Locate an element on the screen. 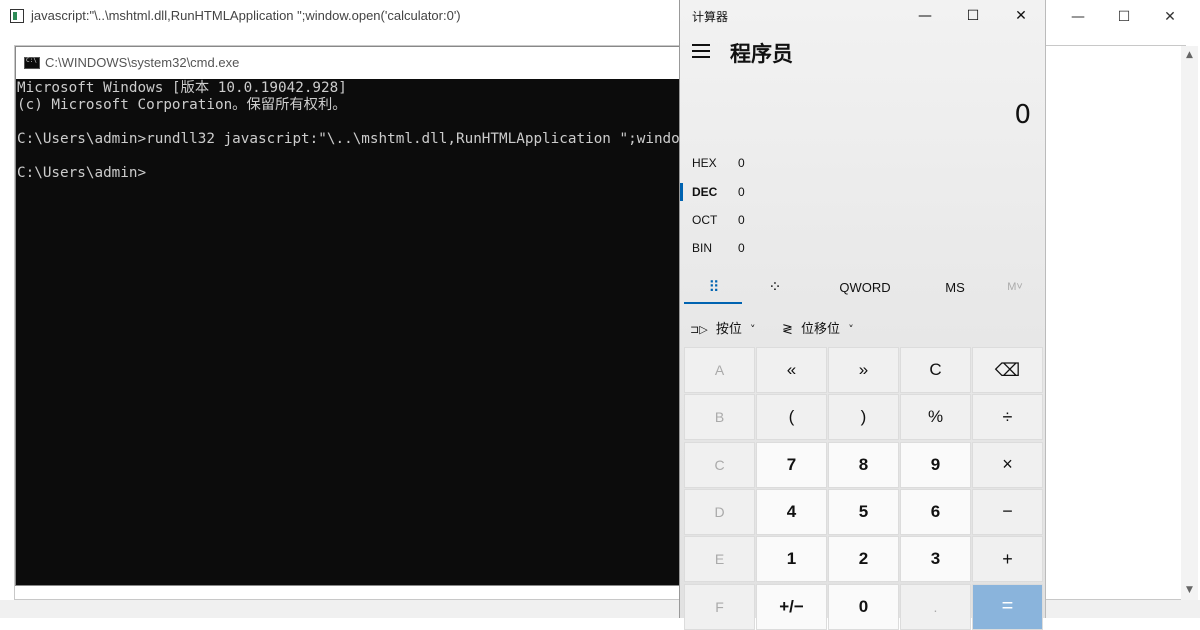  digit-0-key: 0 is located at coordinates (863, 606).